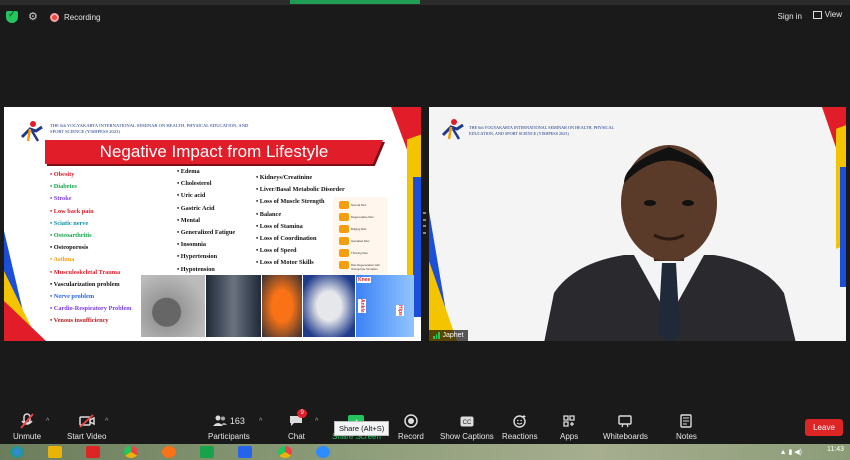 This screenshot has height=460, width=850. What do you see at coordinates (206, 184) in the screenshot?
I see `impact-item: Cholesterol` at bounding box center [206, 184].